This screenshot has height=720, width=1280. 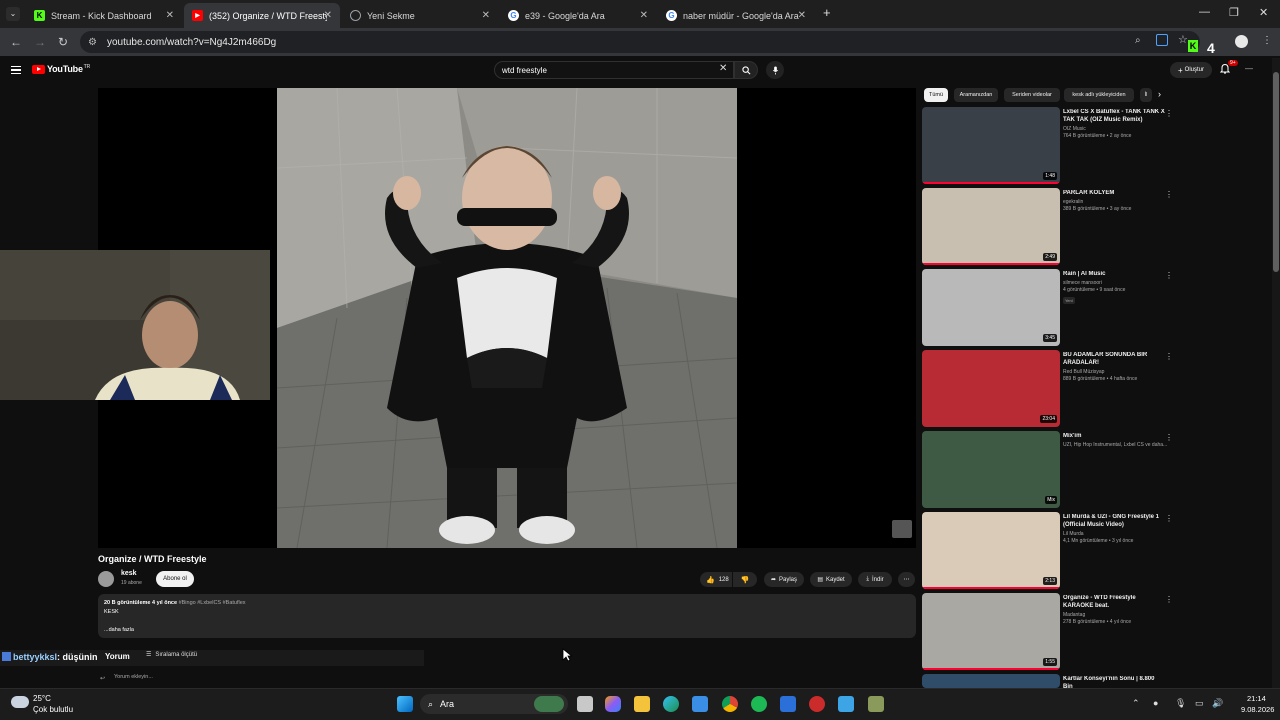 What do you see at coordinates (614, 70) in the screenshot?
I see `search-input: wtd freestyle` at bounding box center [614, 70].